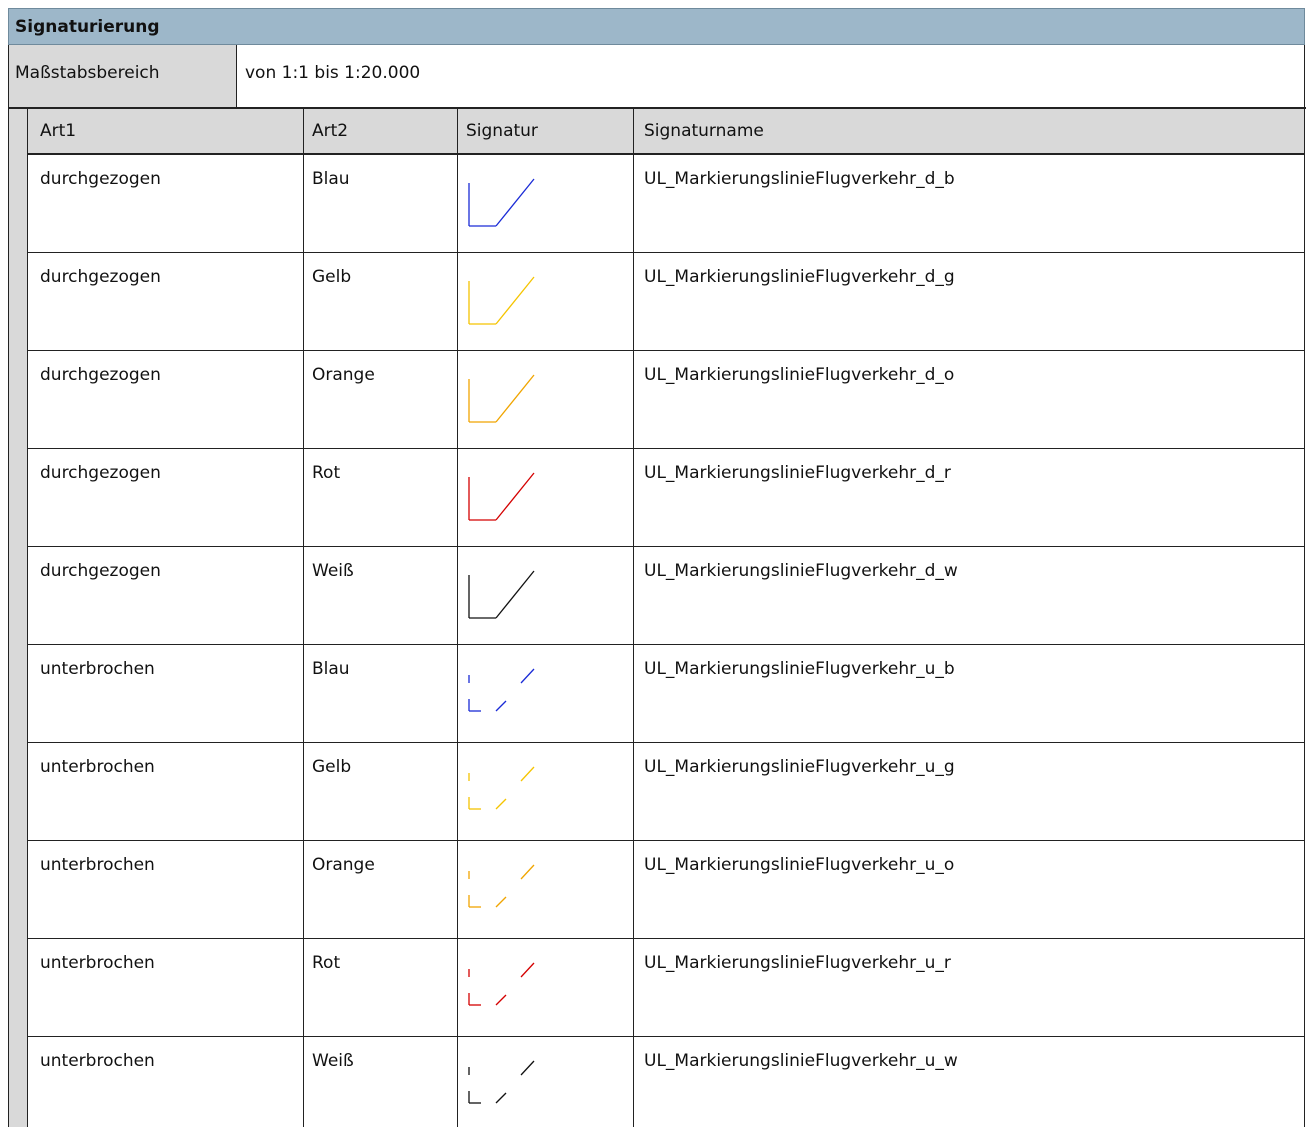 The image size is (1306, 1137). I want to click on scale-value: von 1:1 bis 1:20.000, so click(333, 73).